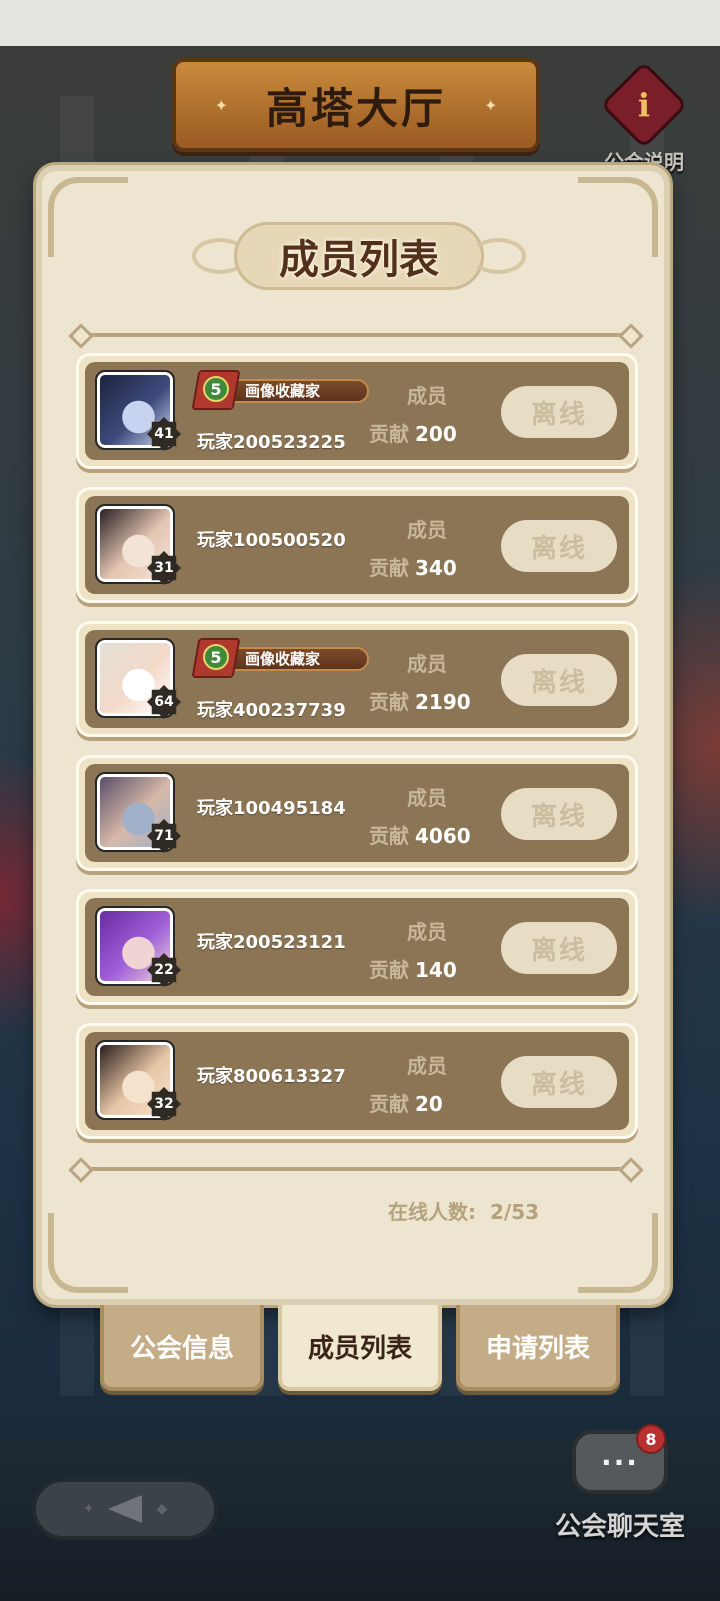 The image size is (720, 1601). Describe the element at coordinates (271, 1076) in the screenshot. I see `player-name: 玩家800613327` at that location.